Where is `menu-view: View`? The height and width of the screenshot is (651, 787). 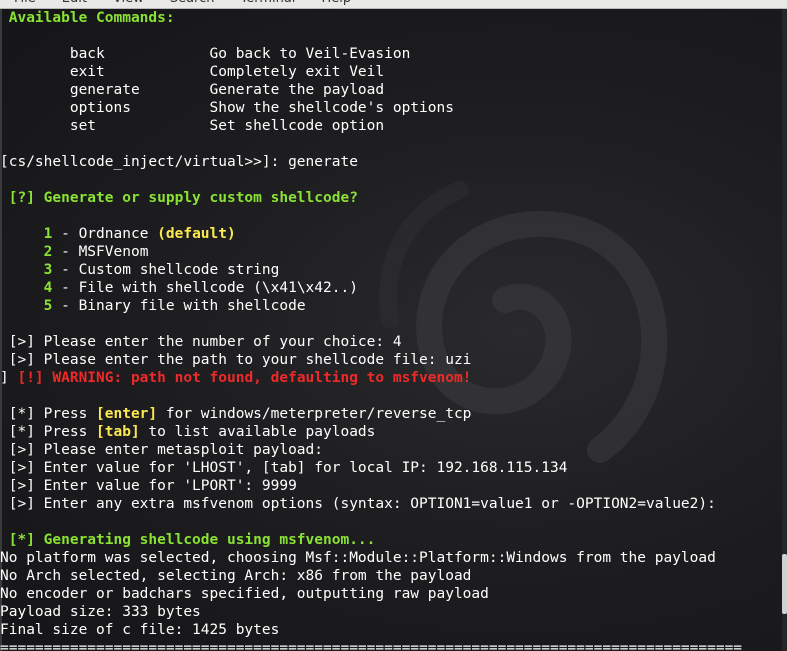
menu-view: View is located at coordinates (128, 3).